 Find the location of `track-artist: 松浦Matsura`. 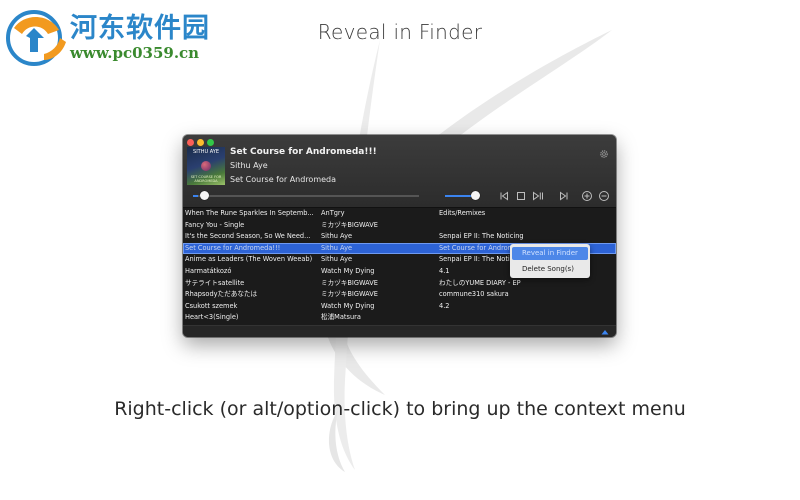

track-artist: 松浦Matsura is located at coordinates (341, 317).